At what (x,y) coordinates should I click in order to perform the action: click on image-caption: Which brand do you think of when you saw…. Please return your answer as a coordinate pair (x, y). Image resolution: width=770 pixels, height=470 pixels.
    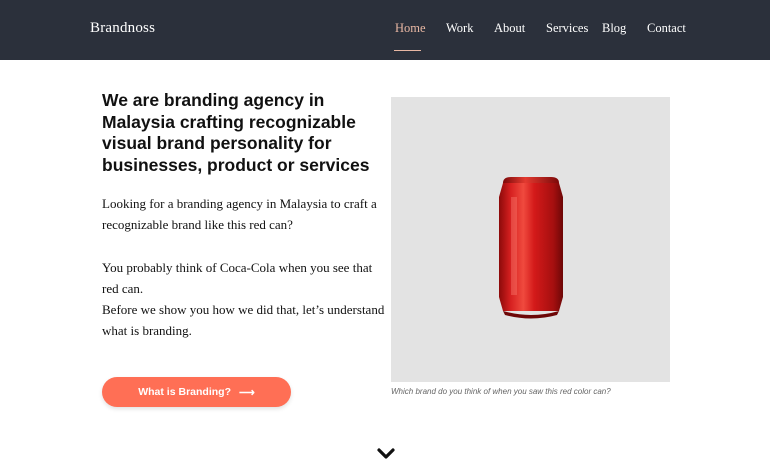
    Looking at the image, I should click on (501, 391).